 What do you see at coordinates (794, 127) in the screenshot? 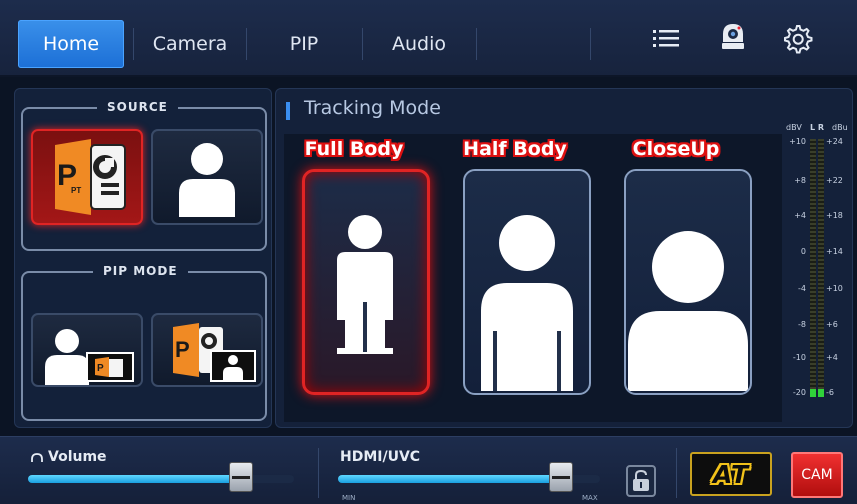
I see `vu-header-dbv: dBV` at bounding box center [794, 127].